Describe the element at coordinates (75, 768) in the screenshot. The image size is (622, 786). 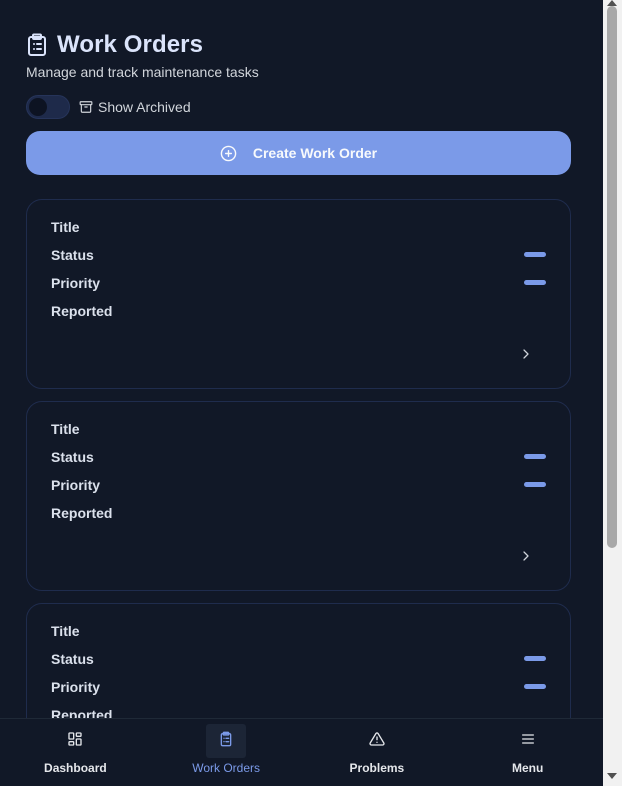
I see `nav-label-dashboard: Dashboard` at that location.